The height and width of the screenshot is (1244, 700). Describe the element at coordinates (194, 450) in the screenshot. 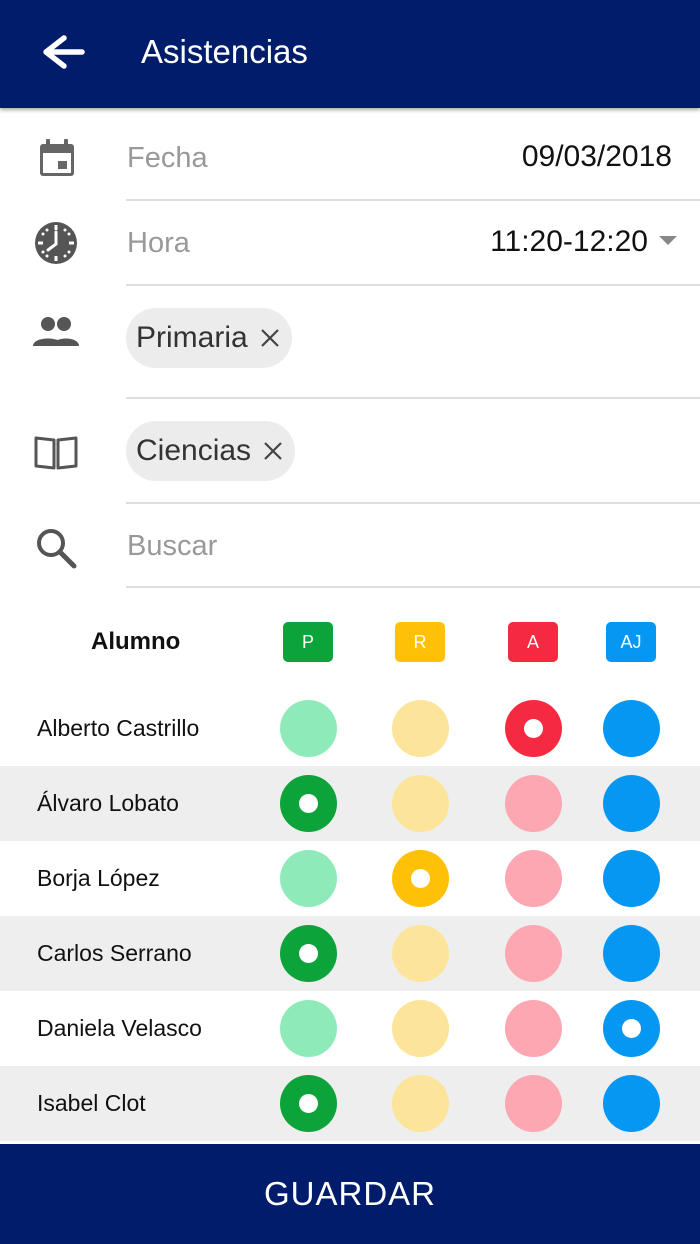

I see `subject-chip-label: Ciencias` at that location.